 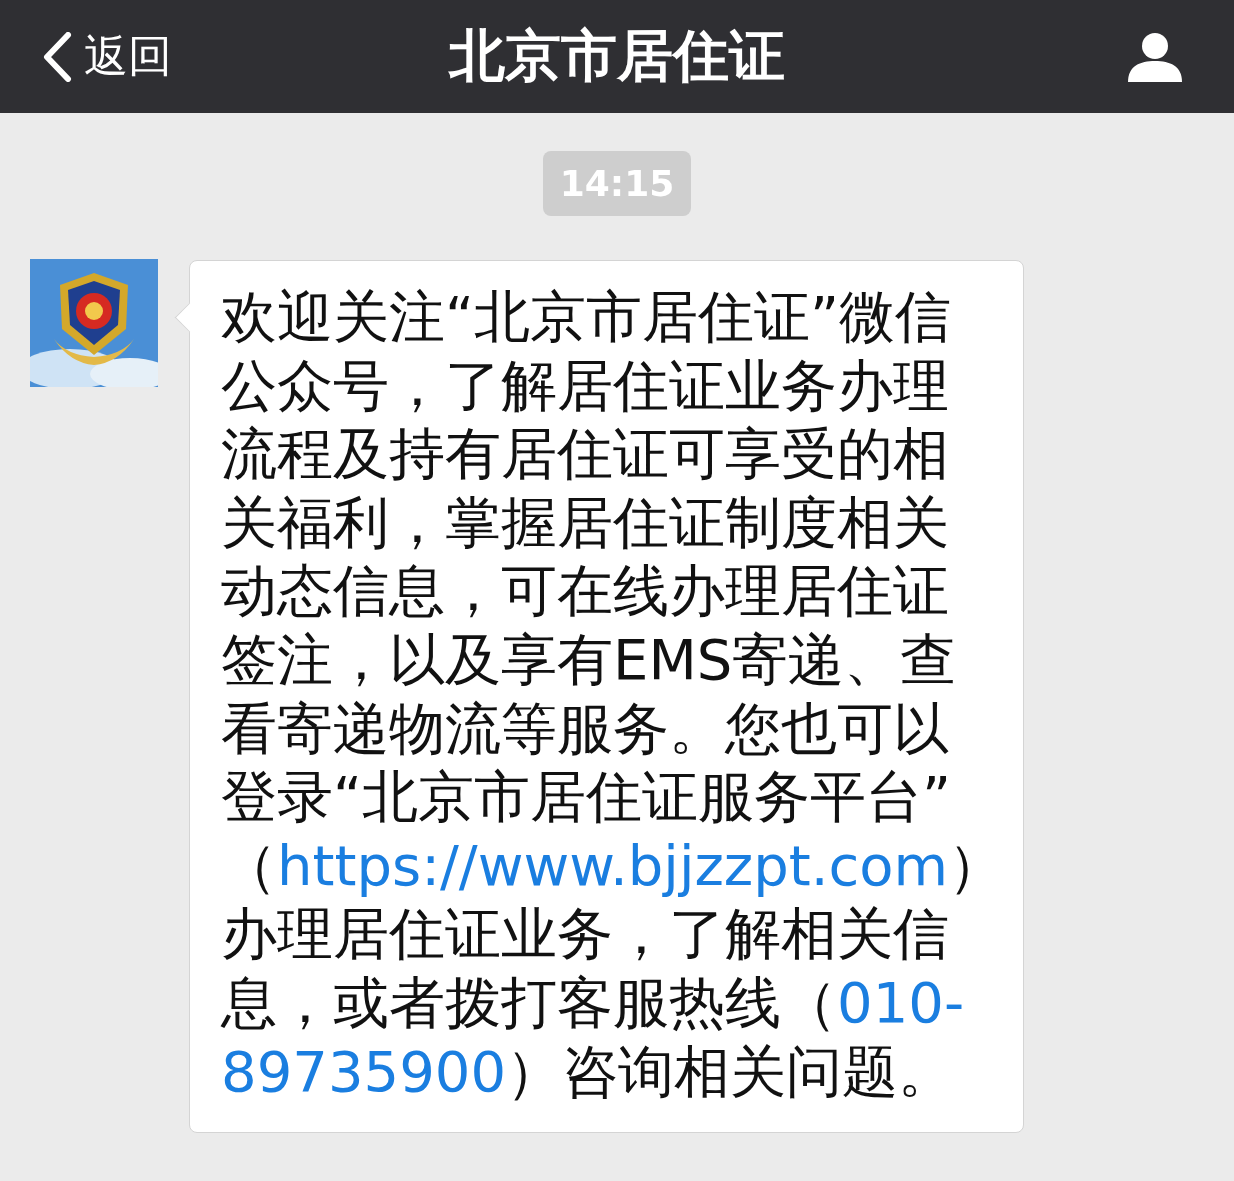 What do you see at coordinates (593, 1002) in the screenshot?
I see `message-line: 息，或者拨打客服热线（010-` at bounding box center [593, 1002].